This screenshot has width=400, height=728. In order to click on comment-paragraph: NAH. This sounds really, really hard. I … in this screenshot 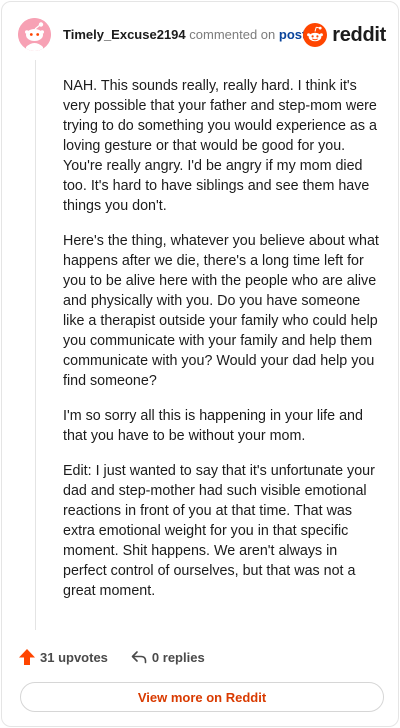, I will do `click(220, 146)`.